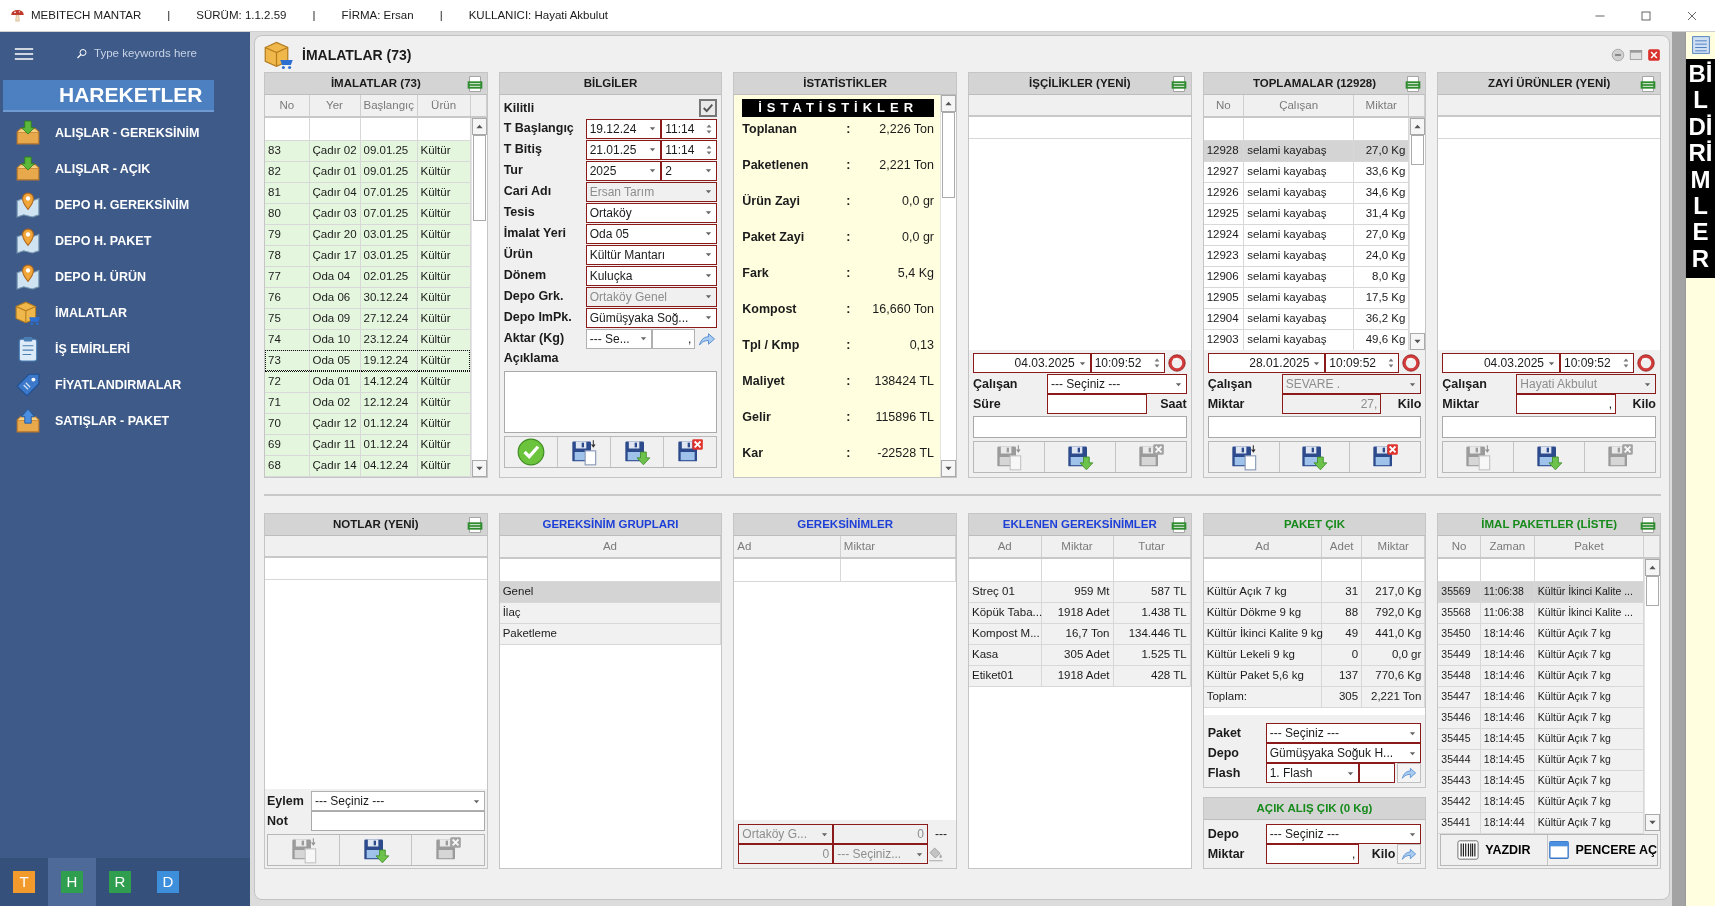  What do you see at coordinates (1418, 126) in the screenshot?
I see `scroll-up-button` at bounding box center [1418, 126].